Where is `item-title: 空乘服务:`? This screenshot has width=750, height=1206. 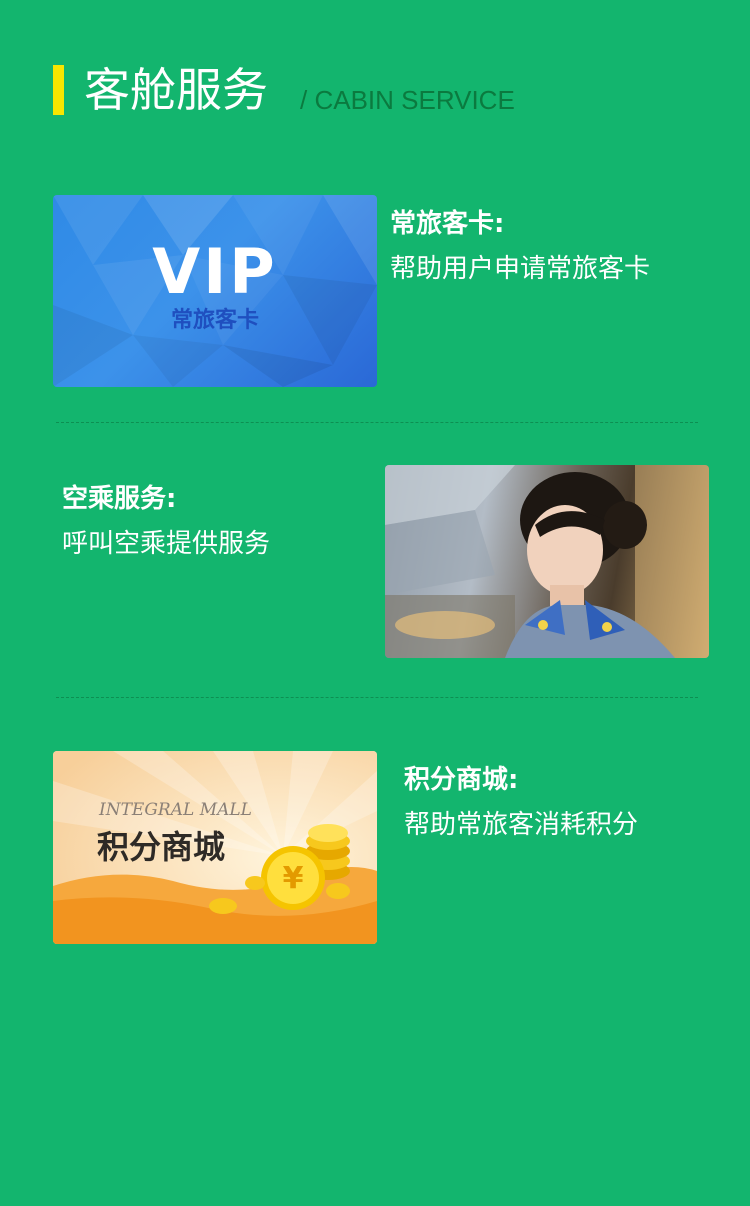 item-title: 空乘服务: is located at coordinates (119, 499).